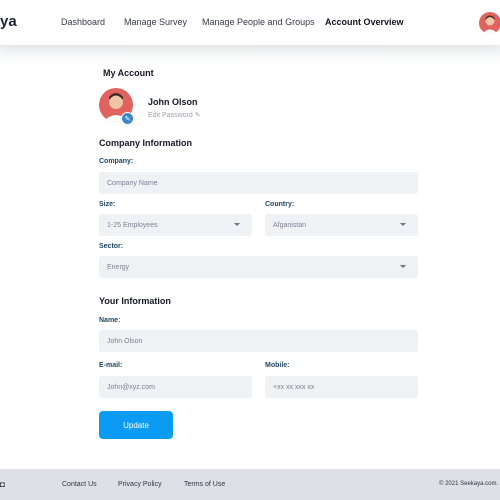  What do you see at coordinates (258, 22) in the screenshot?
I see `nav-manage-people-groups: Manage People and Groups` at bounding box center [258, 22].